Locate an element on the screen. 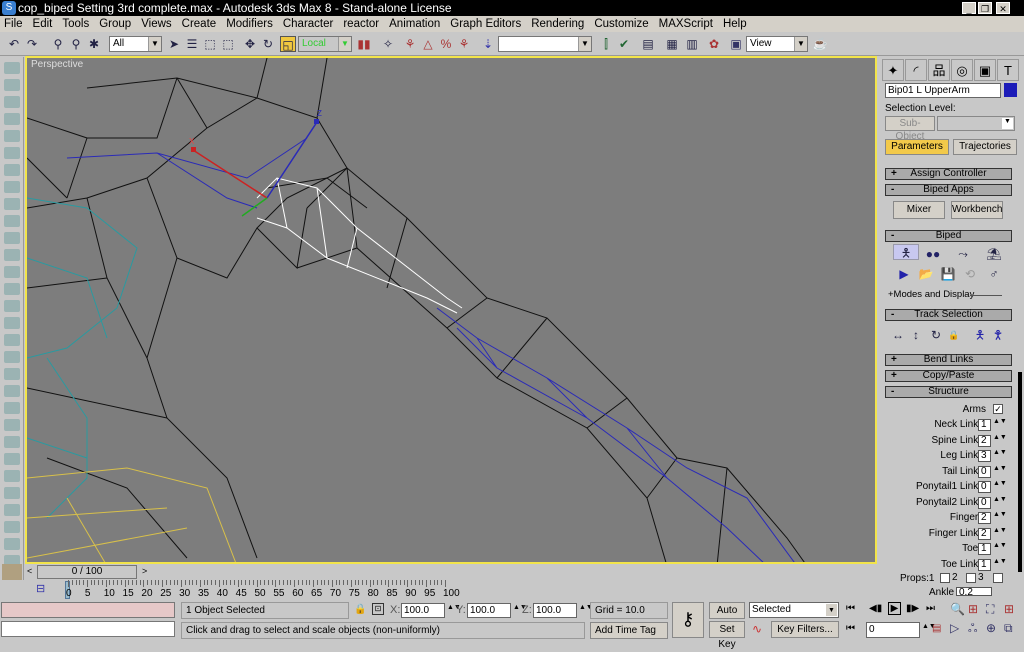 The image size is (1024, 652). mirror-icon: ⫿ is located at coordinates (606, 44).